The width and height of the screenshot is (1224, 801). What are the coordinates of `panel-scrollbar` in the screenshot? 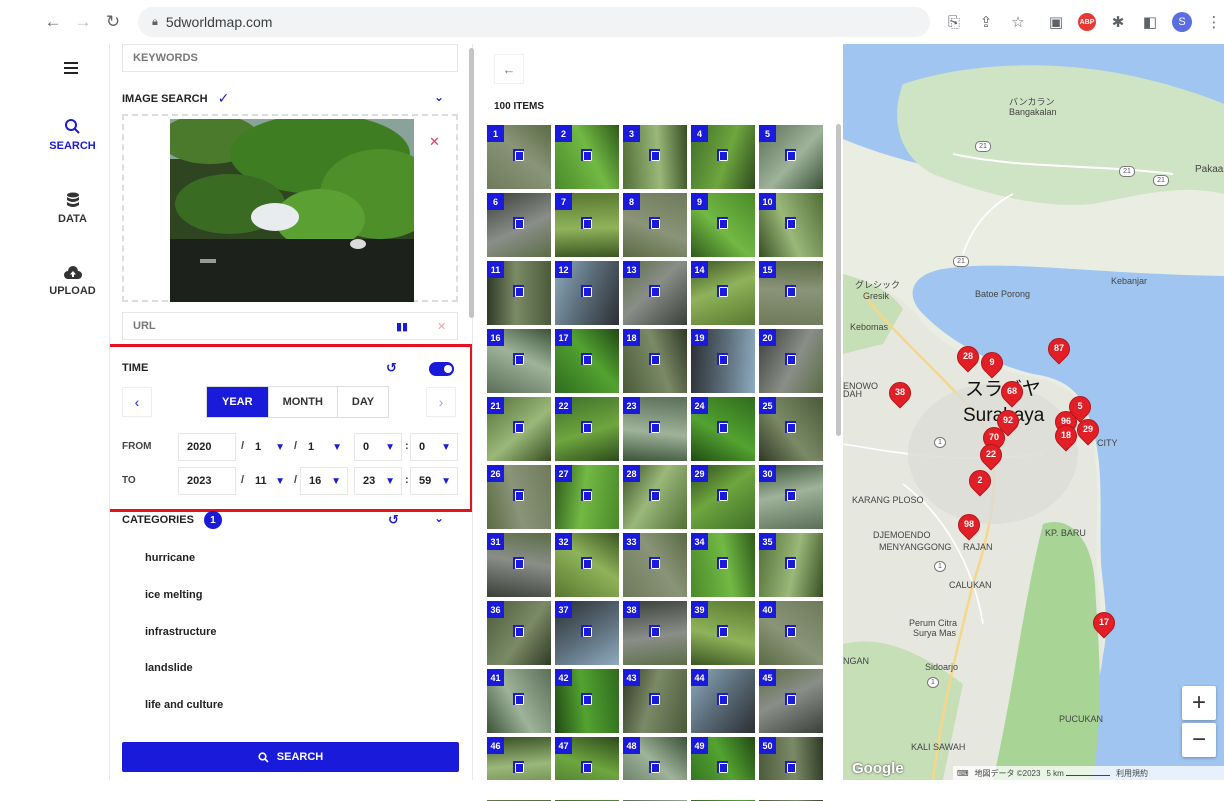 It's located at (471, 183).